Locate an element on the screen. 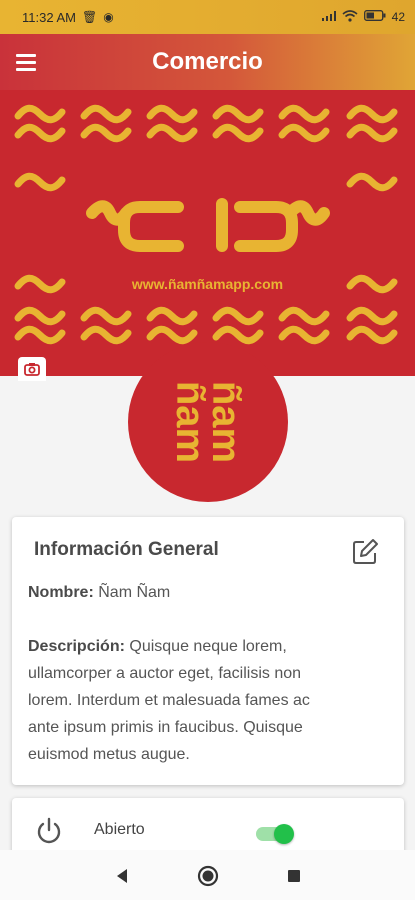 The width and height of the screenshot is (415, 900). wifi-icon is located at coordinates (350, 17).